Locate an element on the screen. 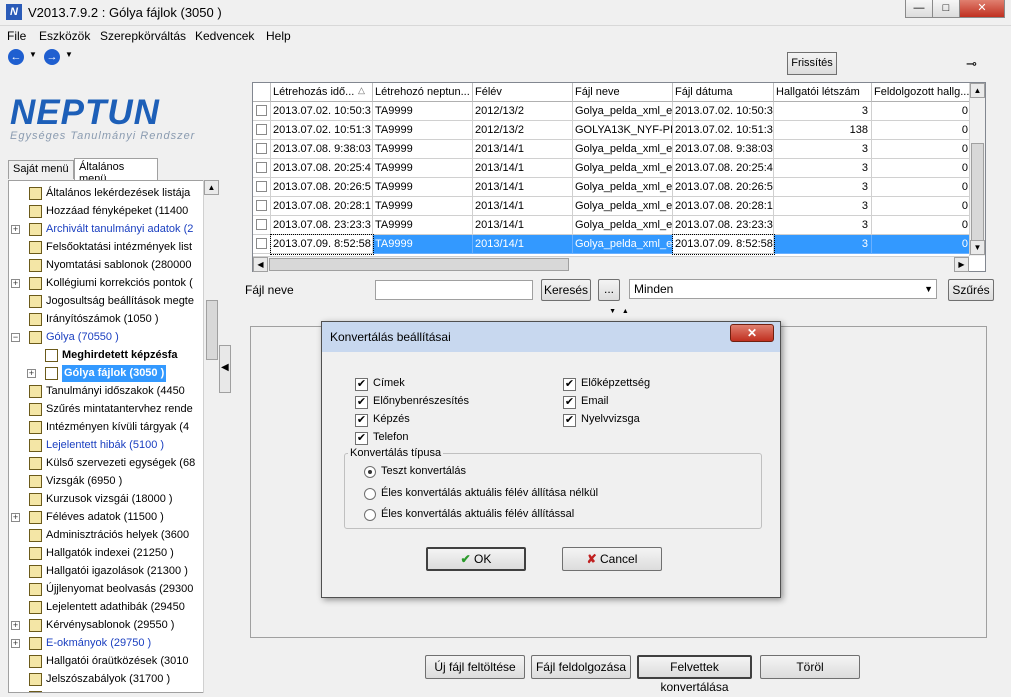  tree-item: Vizsgák (6950 ) is located at coordinates (113, 482).